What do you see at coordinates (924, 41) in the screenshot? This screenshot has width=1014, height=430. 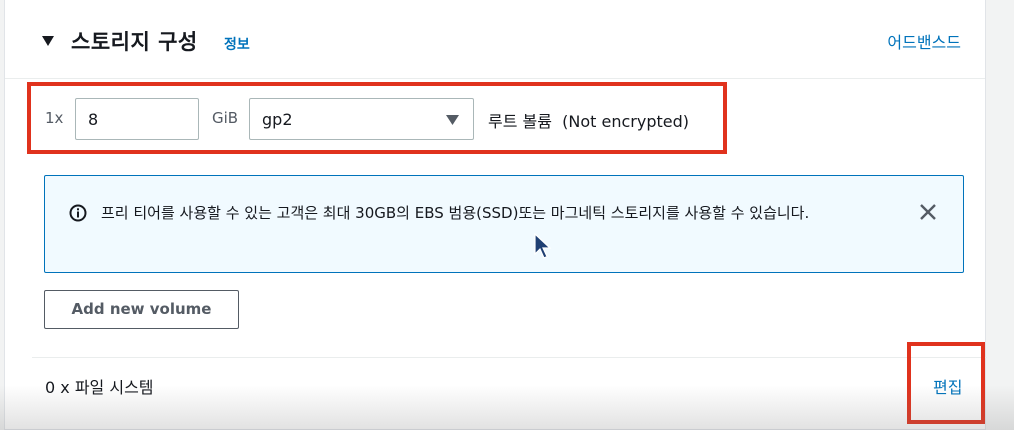 I see `advanced-link: 어드밴스드` at bounding box center [924, 41].